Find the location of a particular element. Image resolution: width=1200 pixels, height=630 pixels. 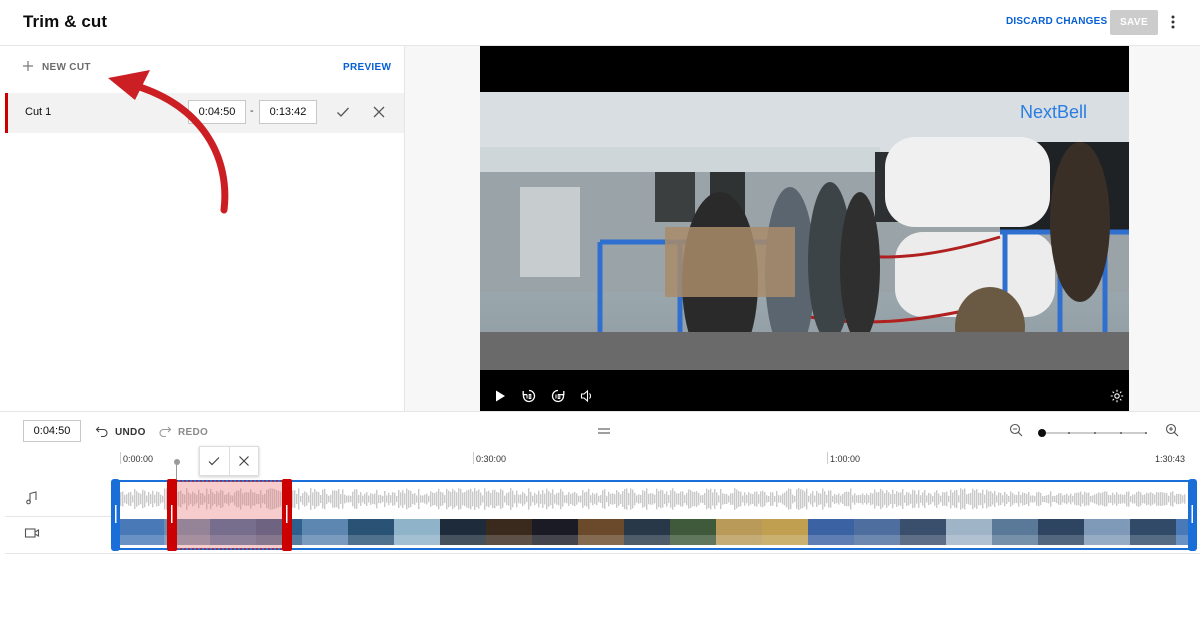

cut-selection-region is located at coordinates (229, 515).